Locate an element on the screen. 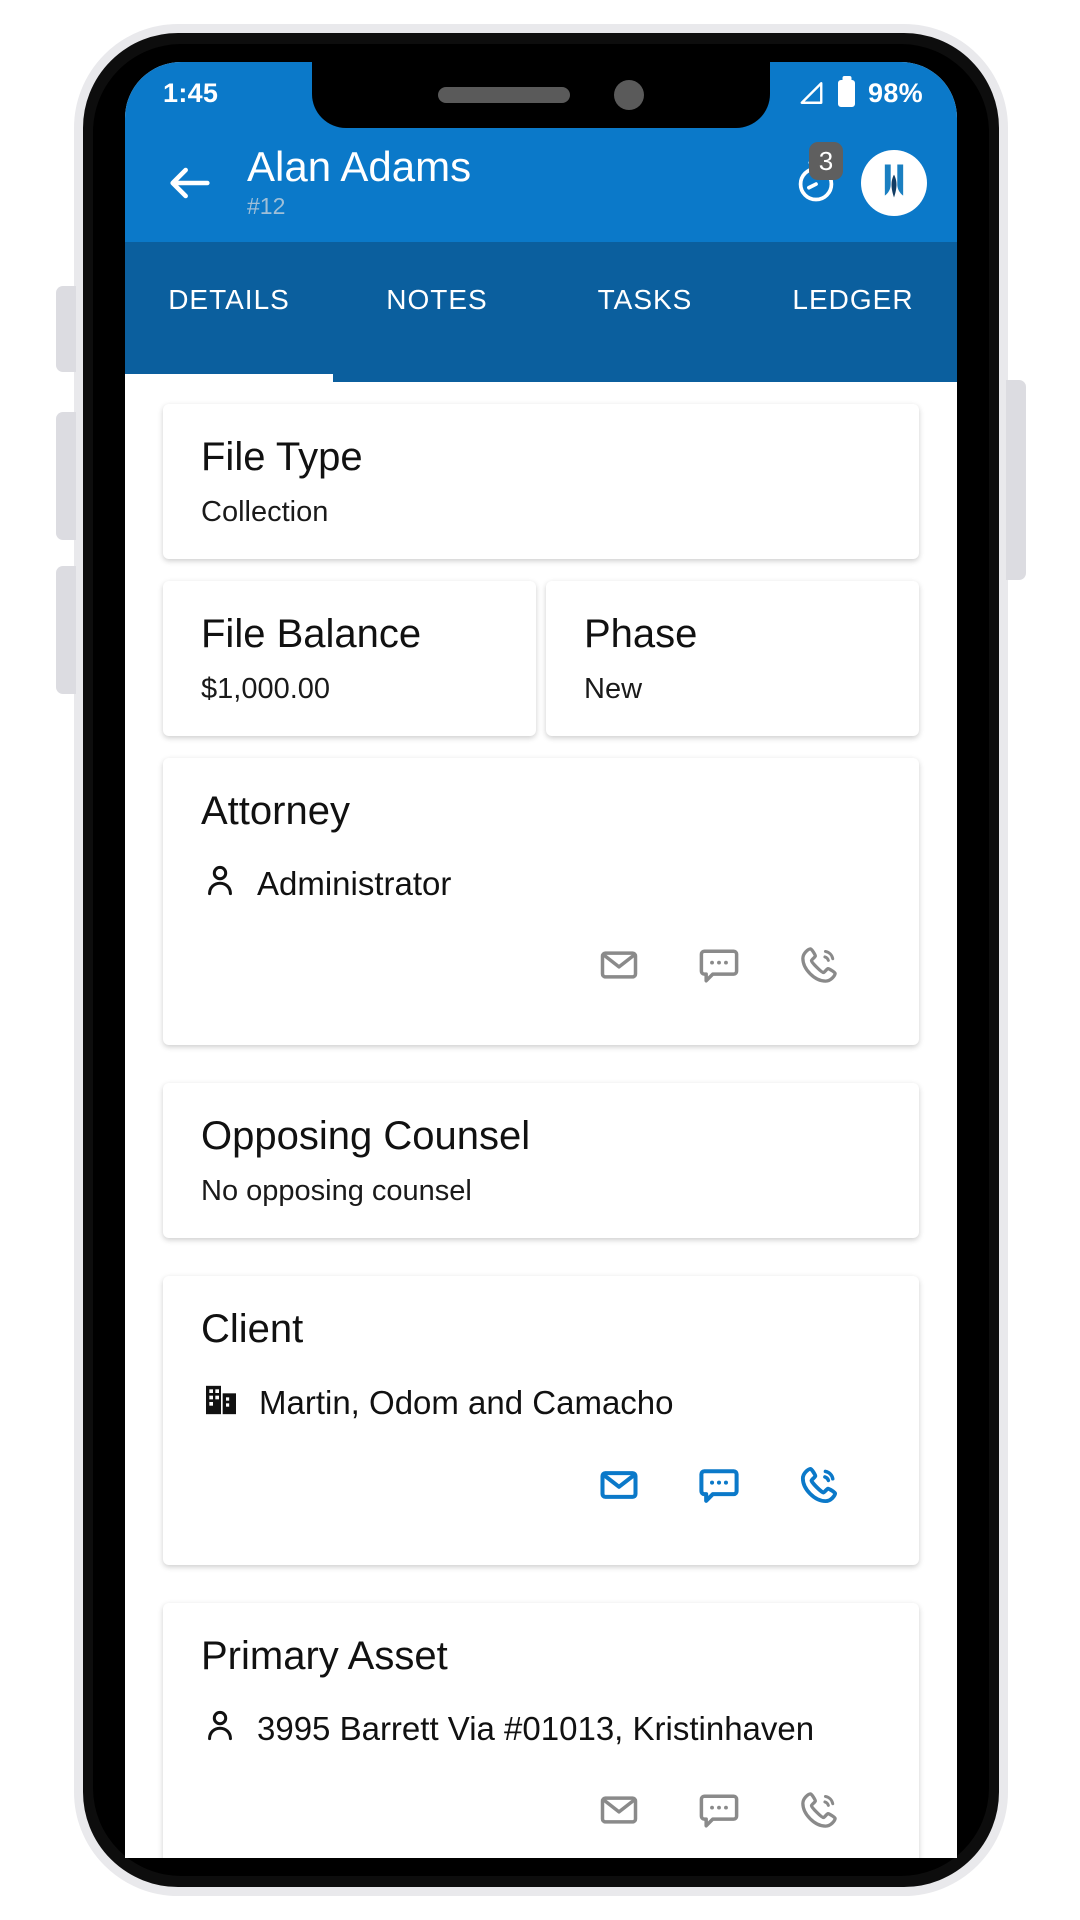 The width and height of the screenshot is (1080, 1920). active-tab-indicator is located at coordinates (229, 378).